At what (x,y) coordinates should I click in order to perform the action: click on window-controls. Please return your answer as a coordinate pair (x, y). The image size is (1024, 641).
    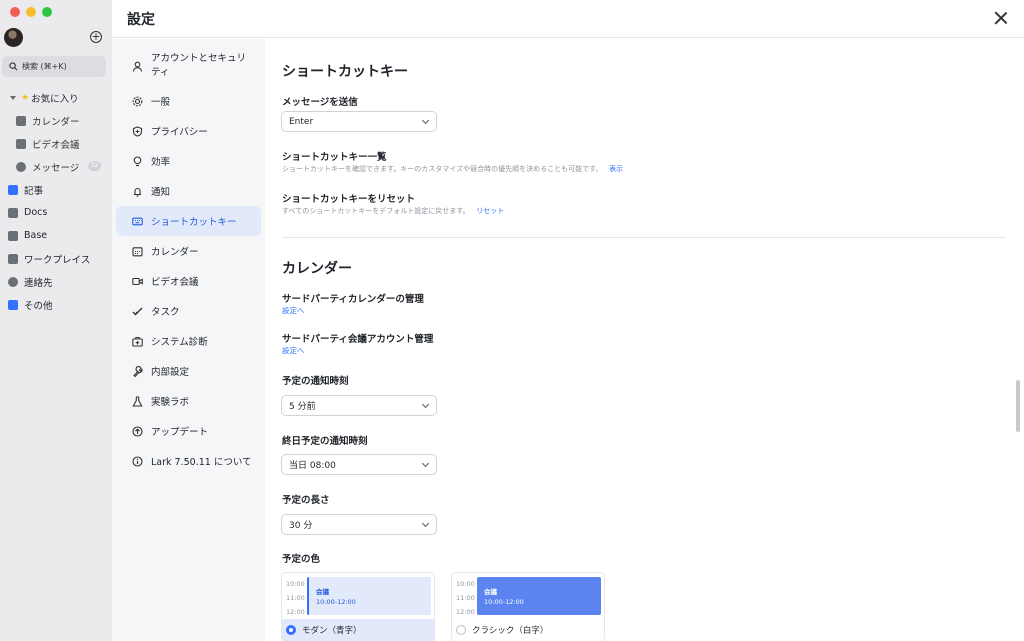
    Looking at the image, I should click on (31, 12).